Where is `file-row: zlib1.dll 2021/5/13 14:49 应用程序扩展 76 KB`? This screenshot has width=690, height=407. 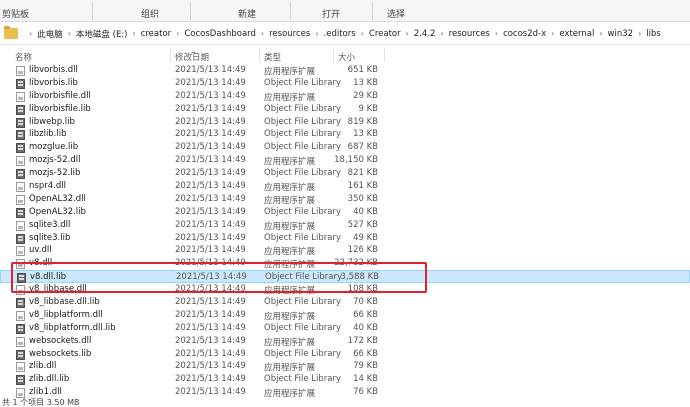
file-row: zlib1.dll 2021/5/13 14:49 应用程序扩展 76 KB is located at coordinates (345, 392).